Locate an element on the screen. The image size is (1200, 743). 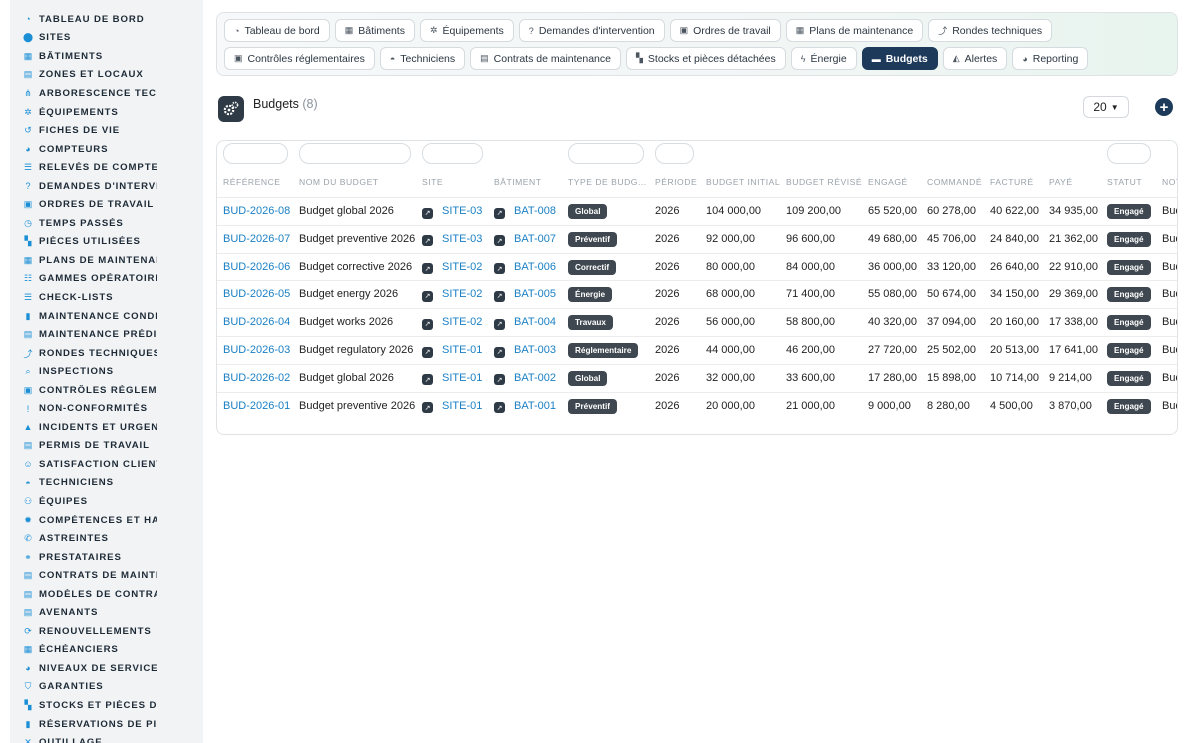
sidebar-item-23: ▤ PERMIS DE TRAVAIL is located at coordinates (106, 446).